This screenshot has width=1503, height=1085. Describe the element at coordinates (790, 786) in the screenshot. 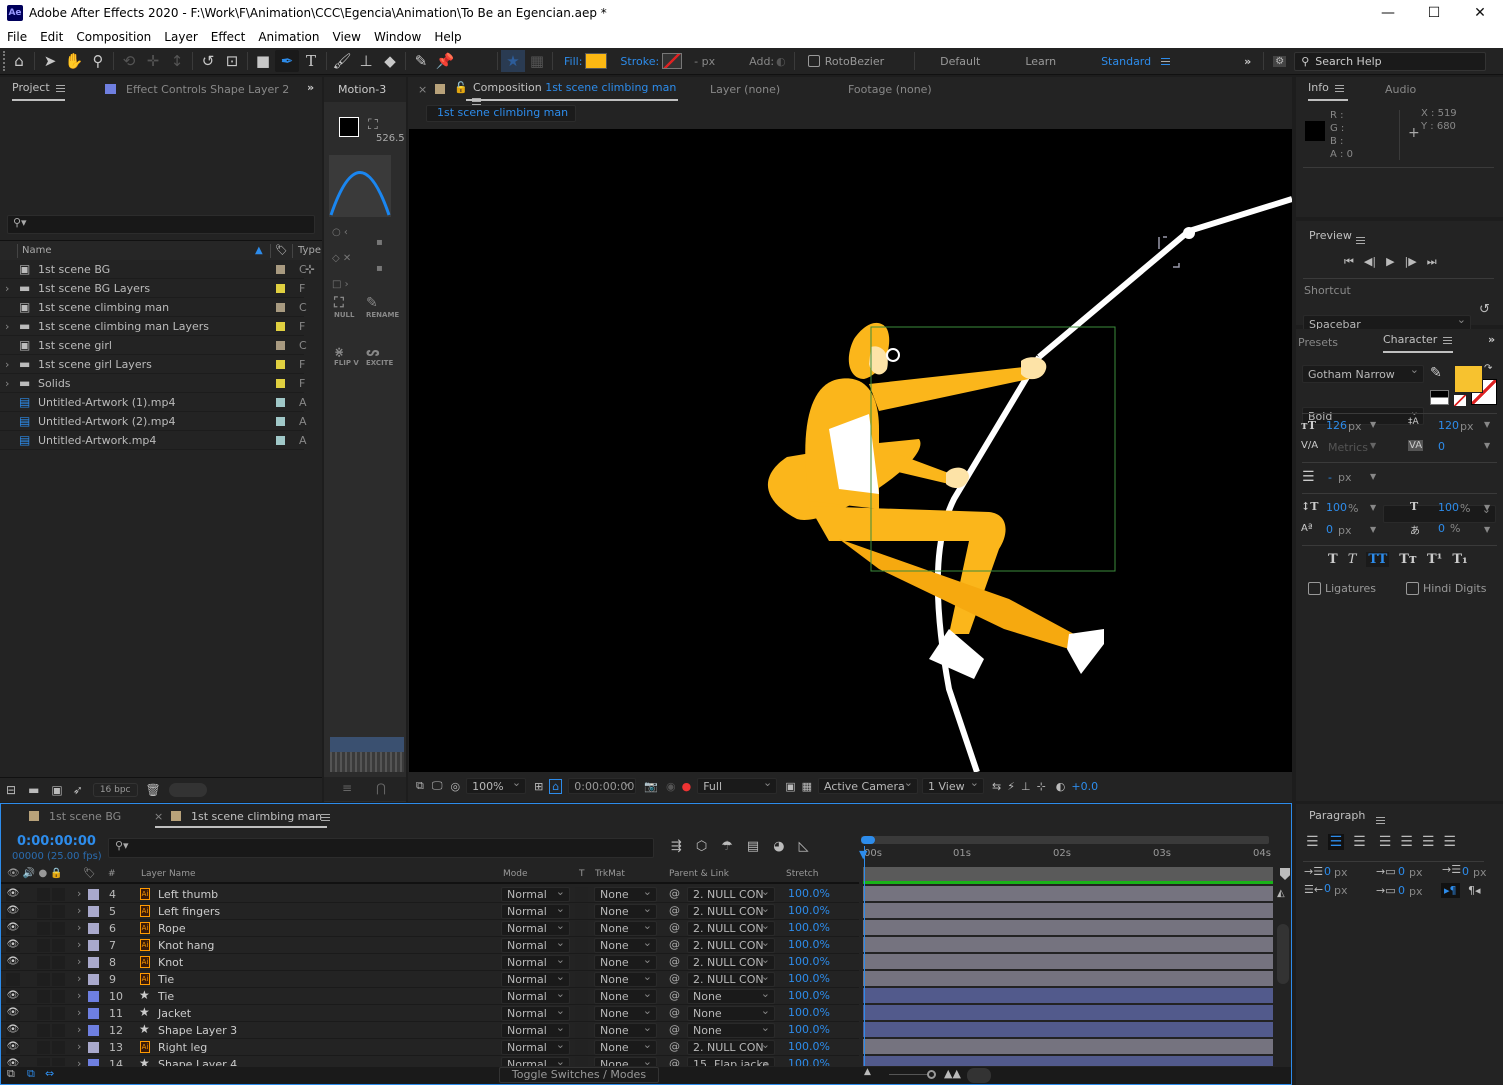

I see `fast-previews-icon: ▣` at that location.